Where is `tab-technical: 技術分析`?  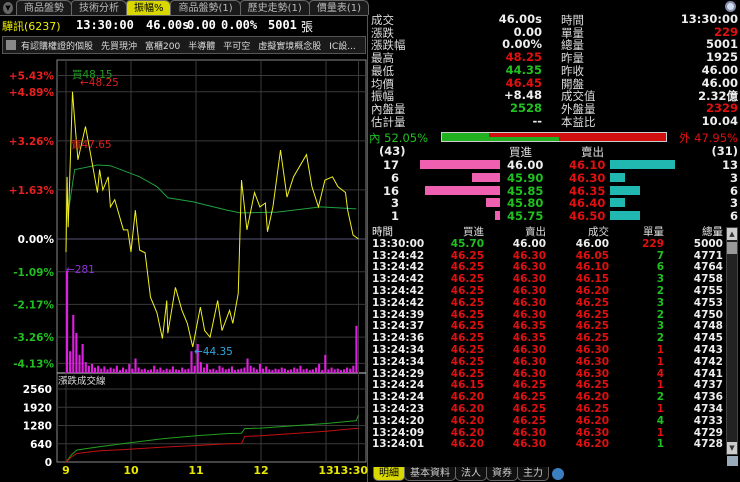 tab-technical: 技術分析 is located at coordinates (98, 7).